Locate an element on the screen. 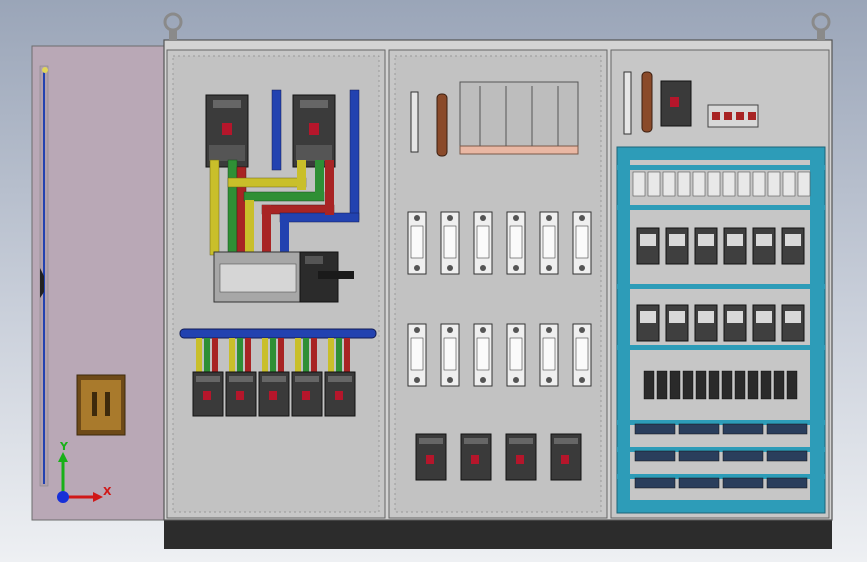 Image resolution: width=867 pixels, height=562 pixels. cable-duct-top is located at coordinates (519, 118).